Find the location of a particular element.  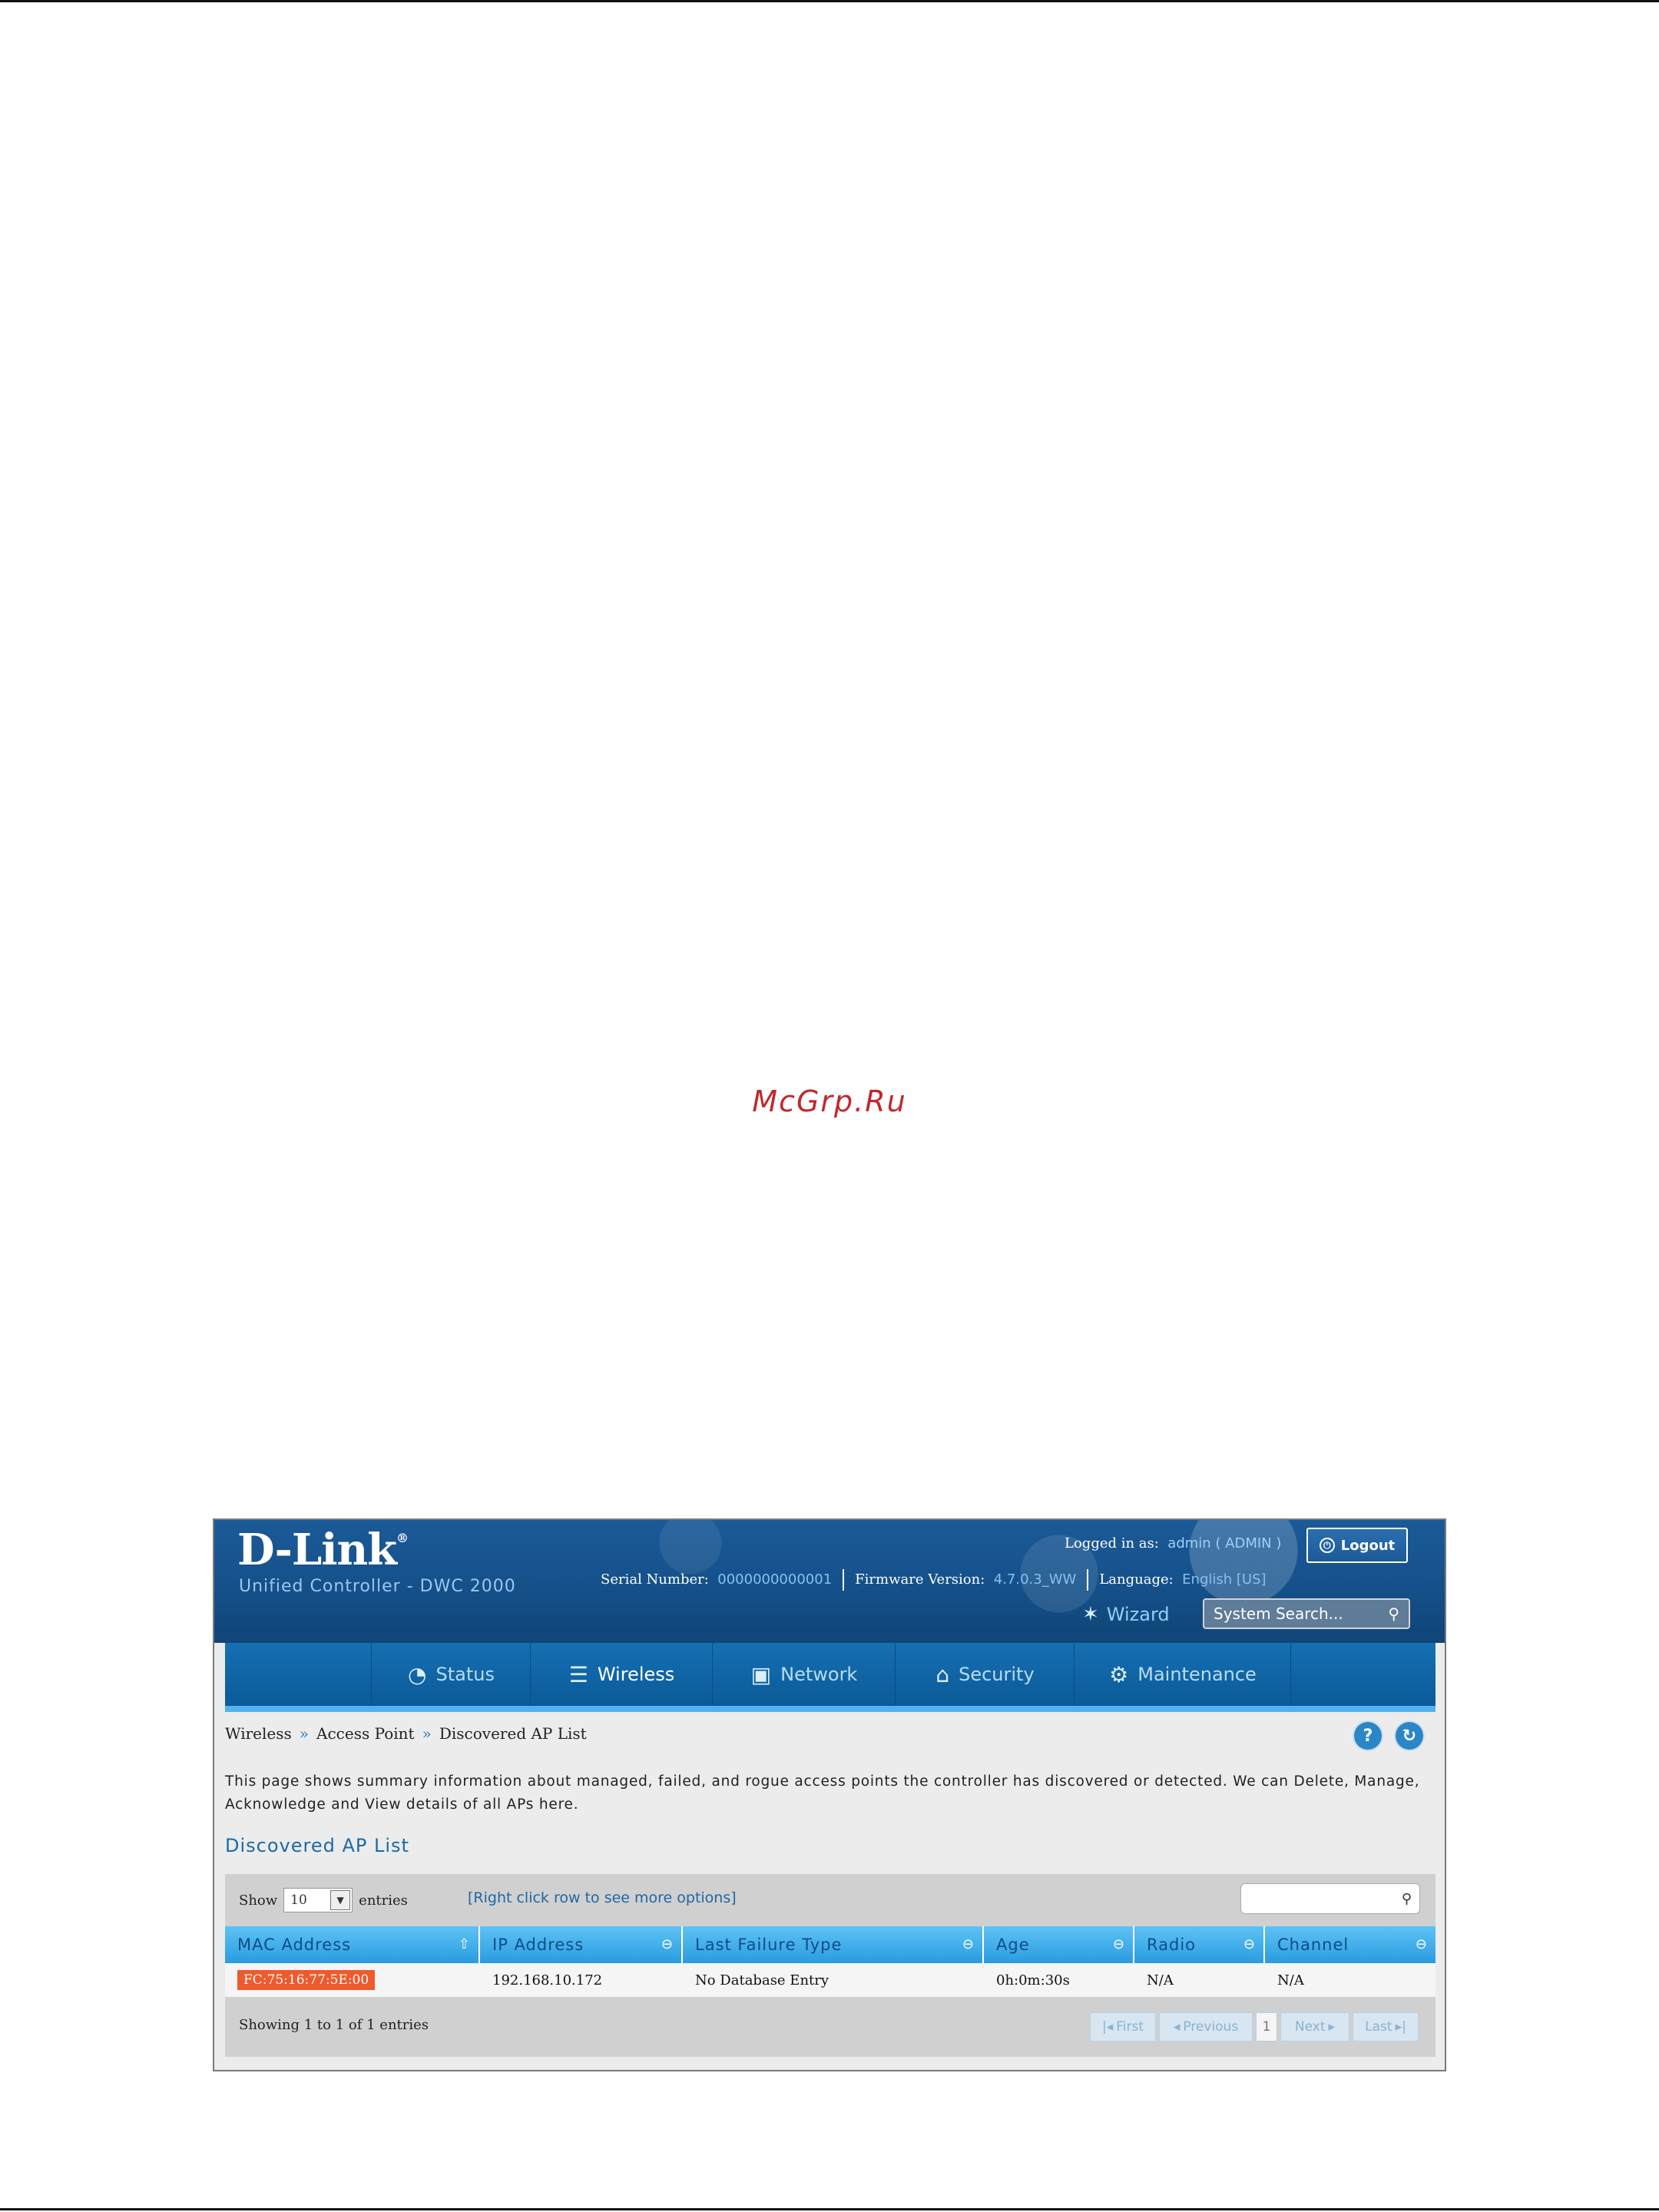

chevron-down-icon: ▼ is located at coordinates (341, 1900).